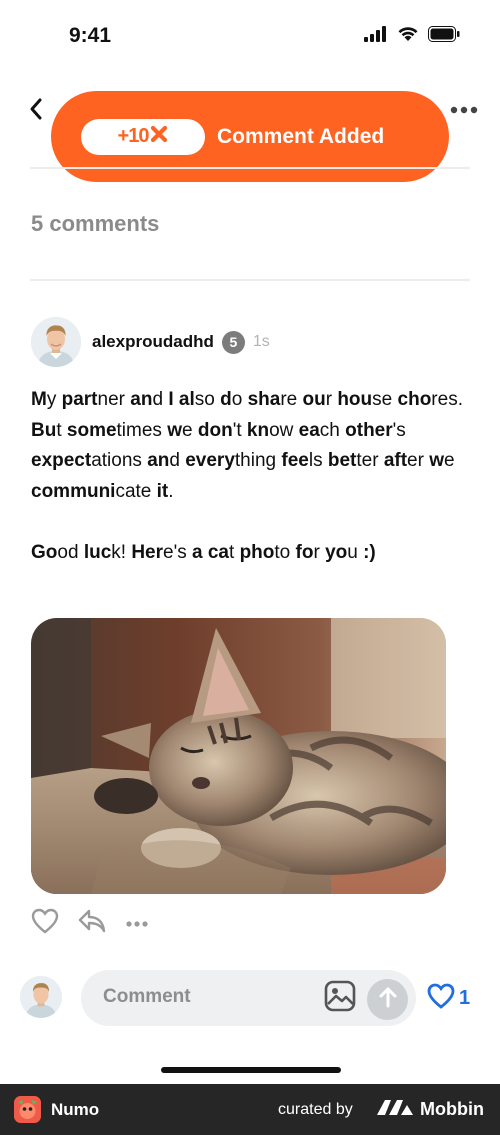 This screenshot has width=500, height=1135. I want to click on comment-text-segment: fee, so click(295, 460).